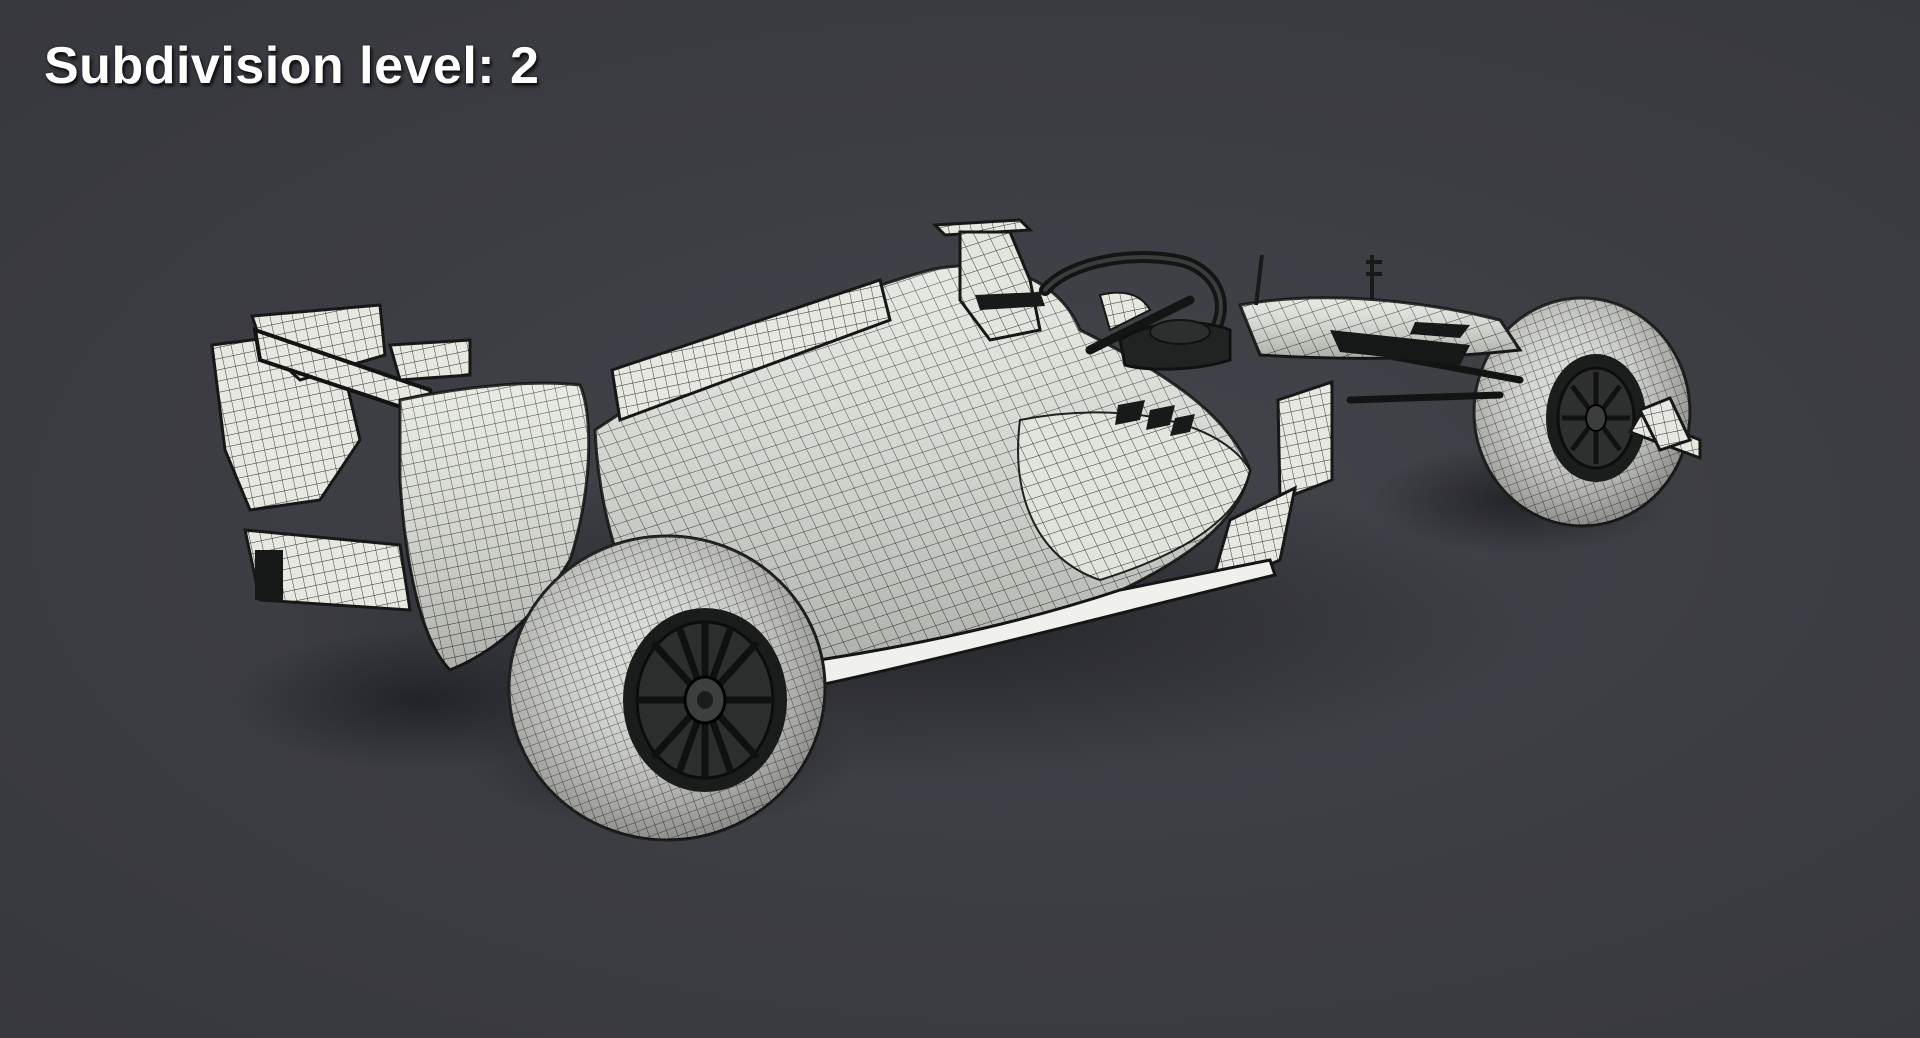 Image resolution: width=1920 pixels, height=1038 pixels. I want to click on subdivision-level-label: Subdivision level: 2, so click(292, 66).